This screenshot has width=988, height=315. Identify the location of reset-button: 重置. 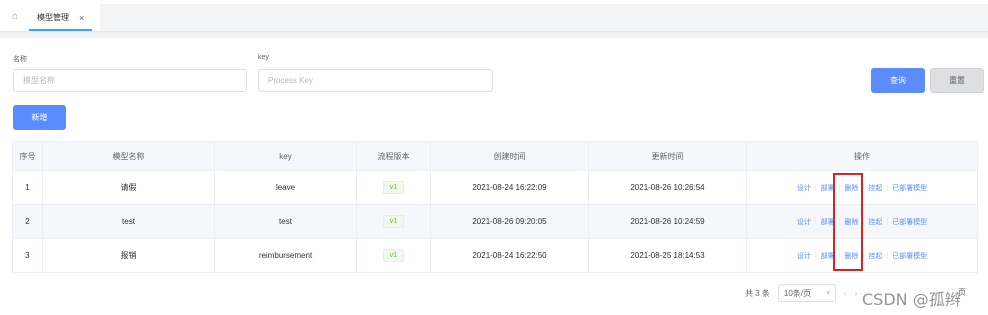
(957, 80).